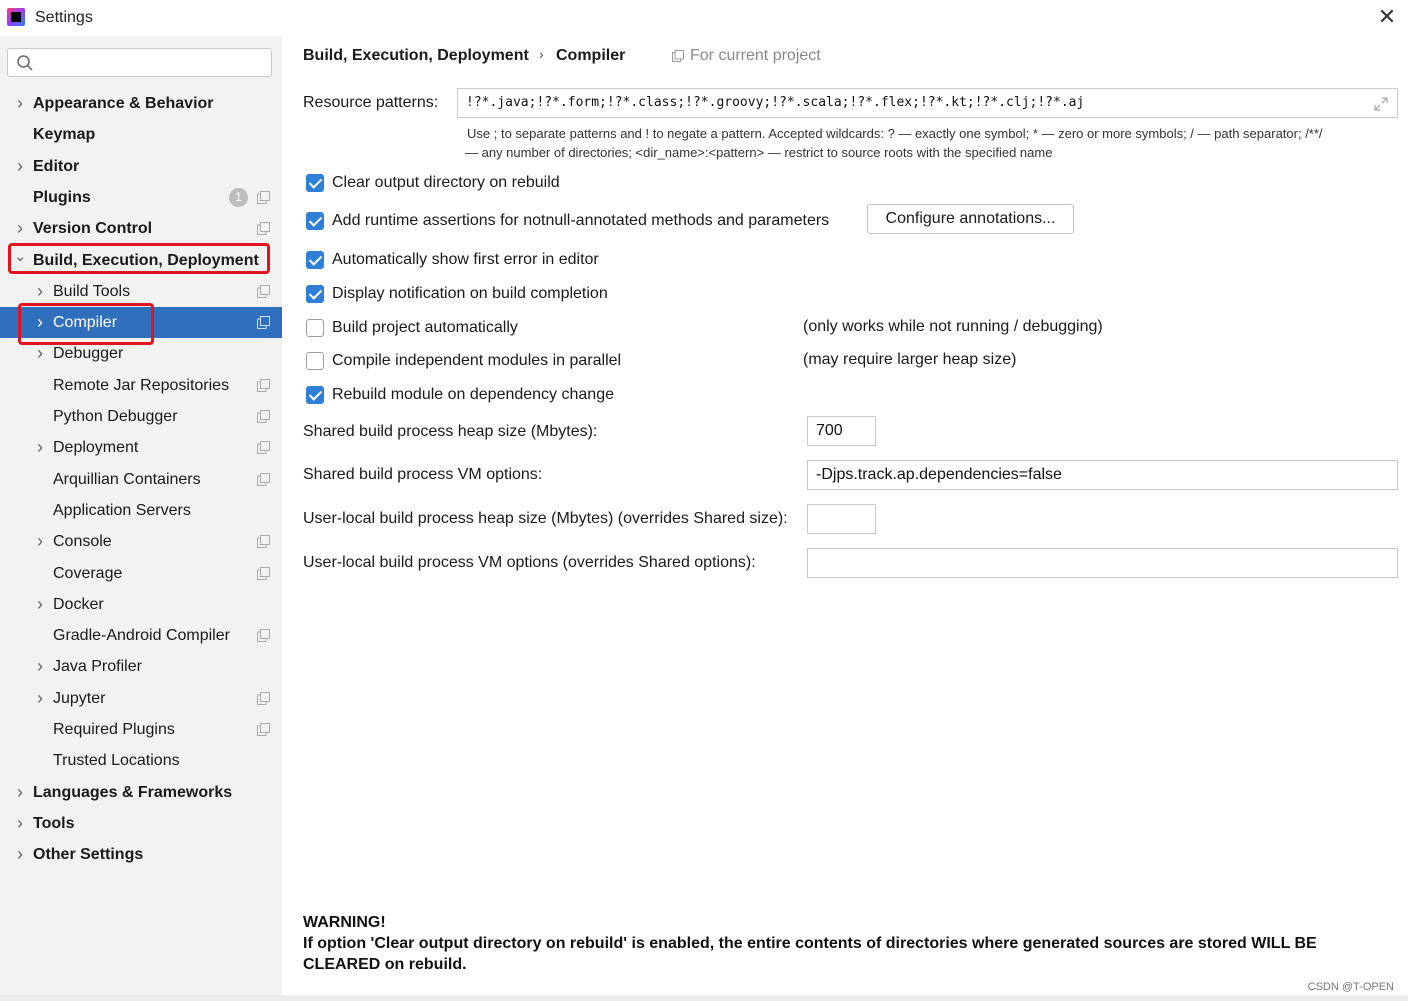  I want to click on sidebar-item-label: Compiler, so click(85, 323).